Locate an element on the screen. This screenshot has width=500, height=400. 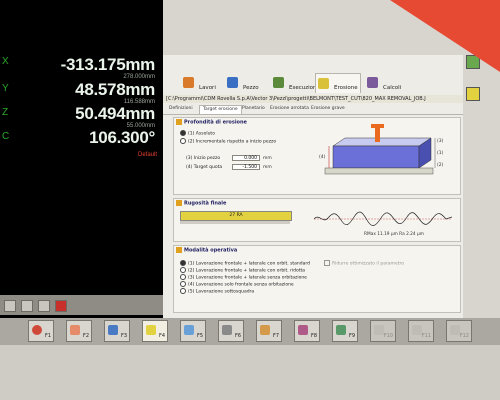
unit-label: mm is located at coordinates (267, 167).